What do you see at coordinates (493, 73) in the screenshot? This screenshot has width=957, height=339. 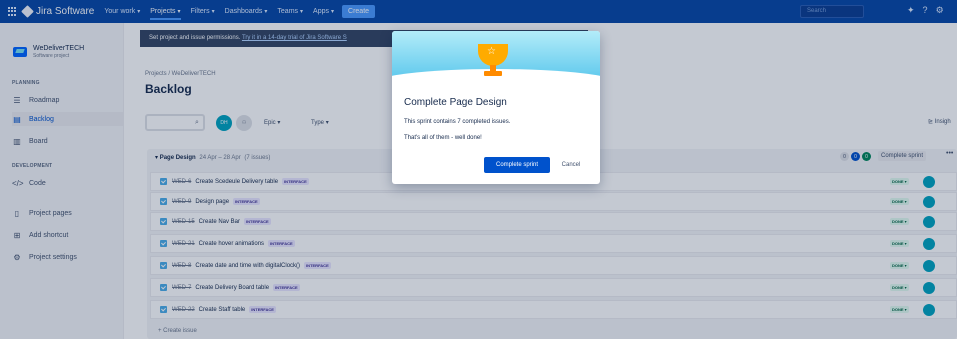 I see `trophy-base` at bounding box center [493, 73].